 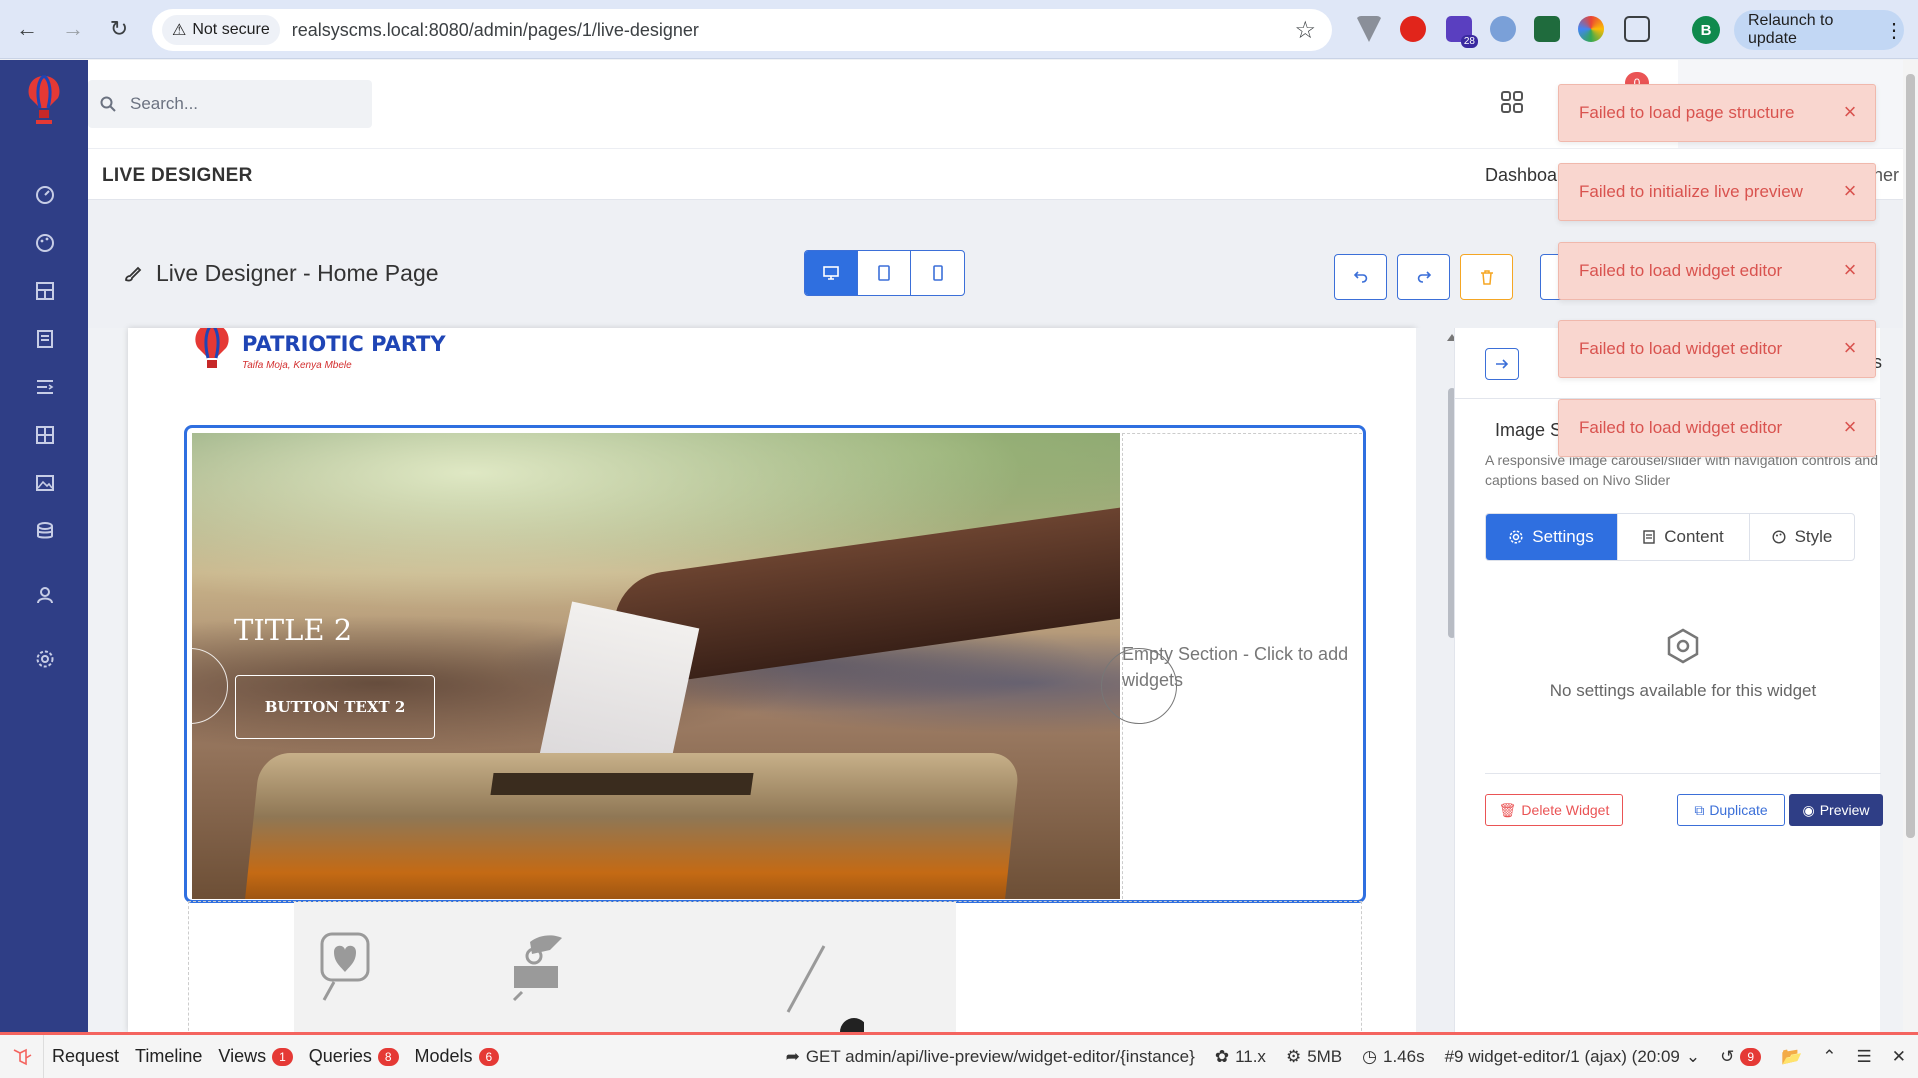 What do you see at coordinates (792, 1056) in the screenshot?
I see `share-arrow-icon: ➦` at bounding box center [792, 1056].